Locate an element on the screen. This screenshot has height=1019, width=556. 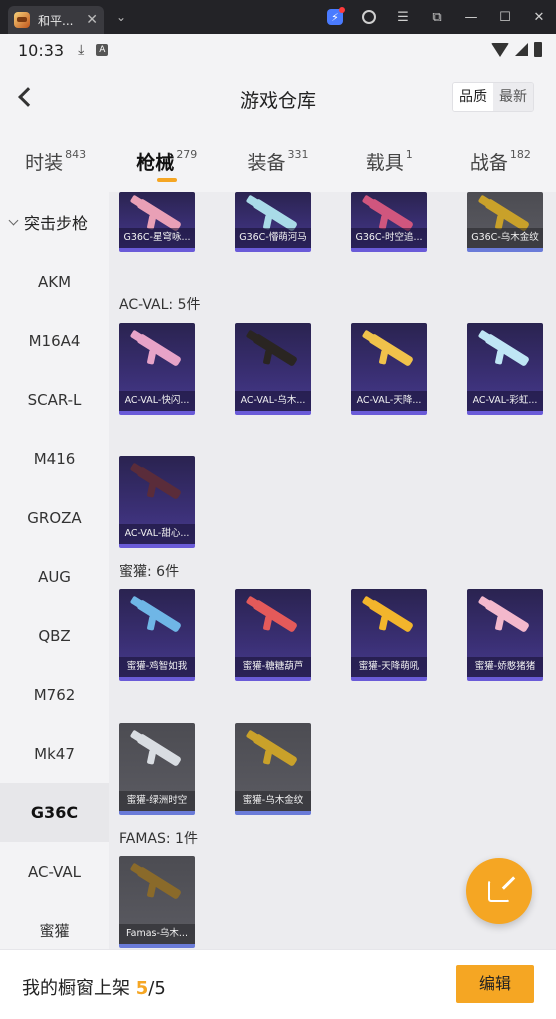
sidebar-item-mk47: Mk47 is located at coordinates (54, 753).